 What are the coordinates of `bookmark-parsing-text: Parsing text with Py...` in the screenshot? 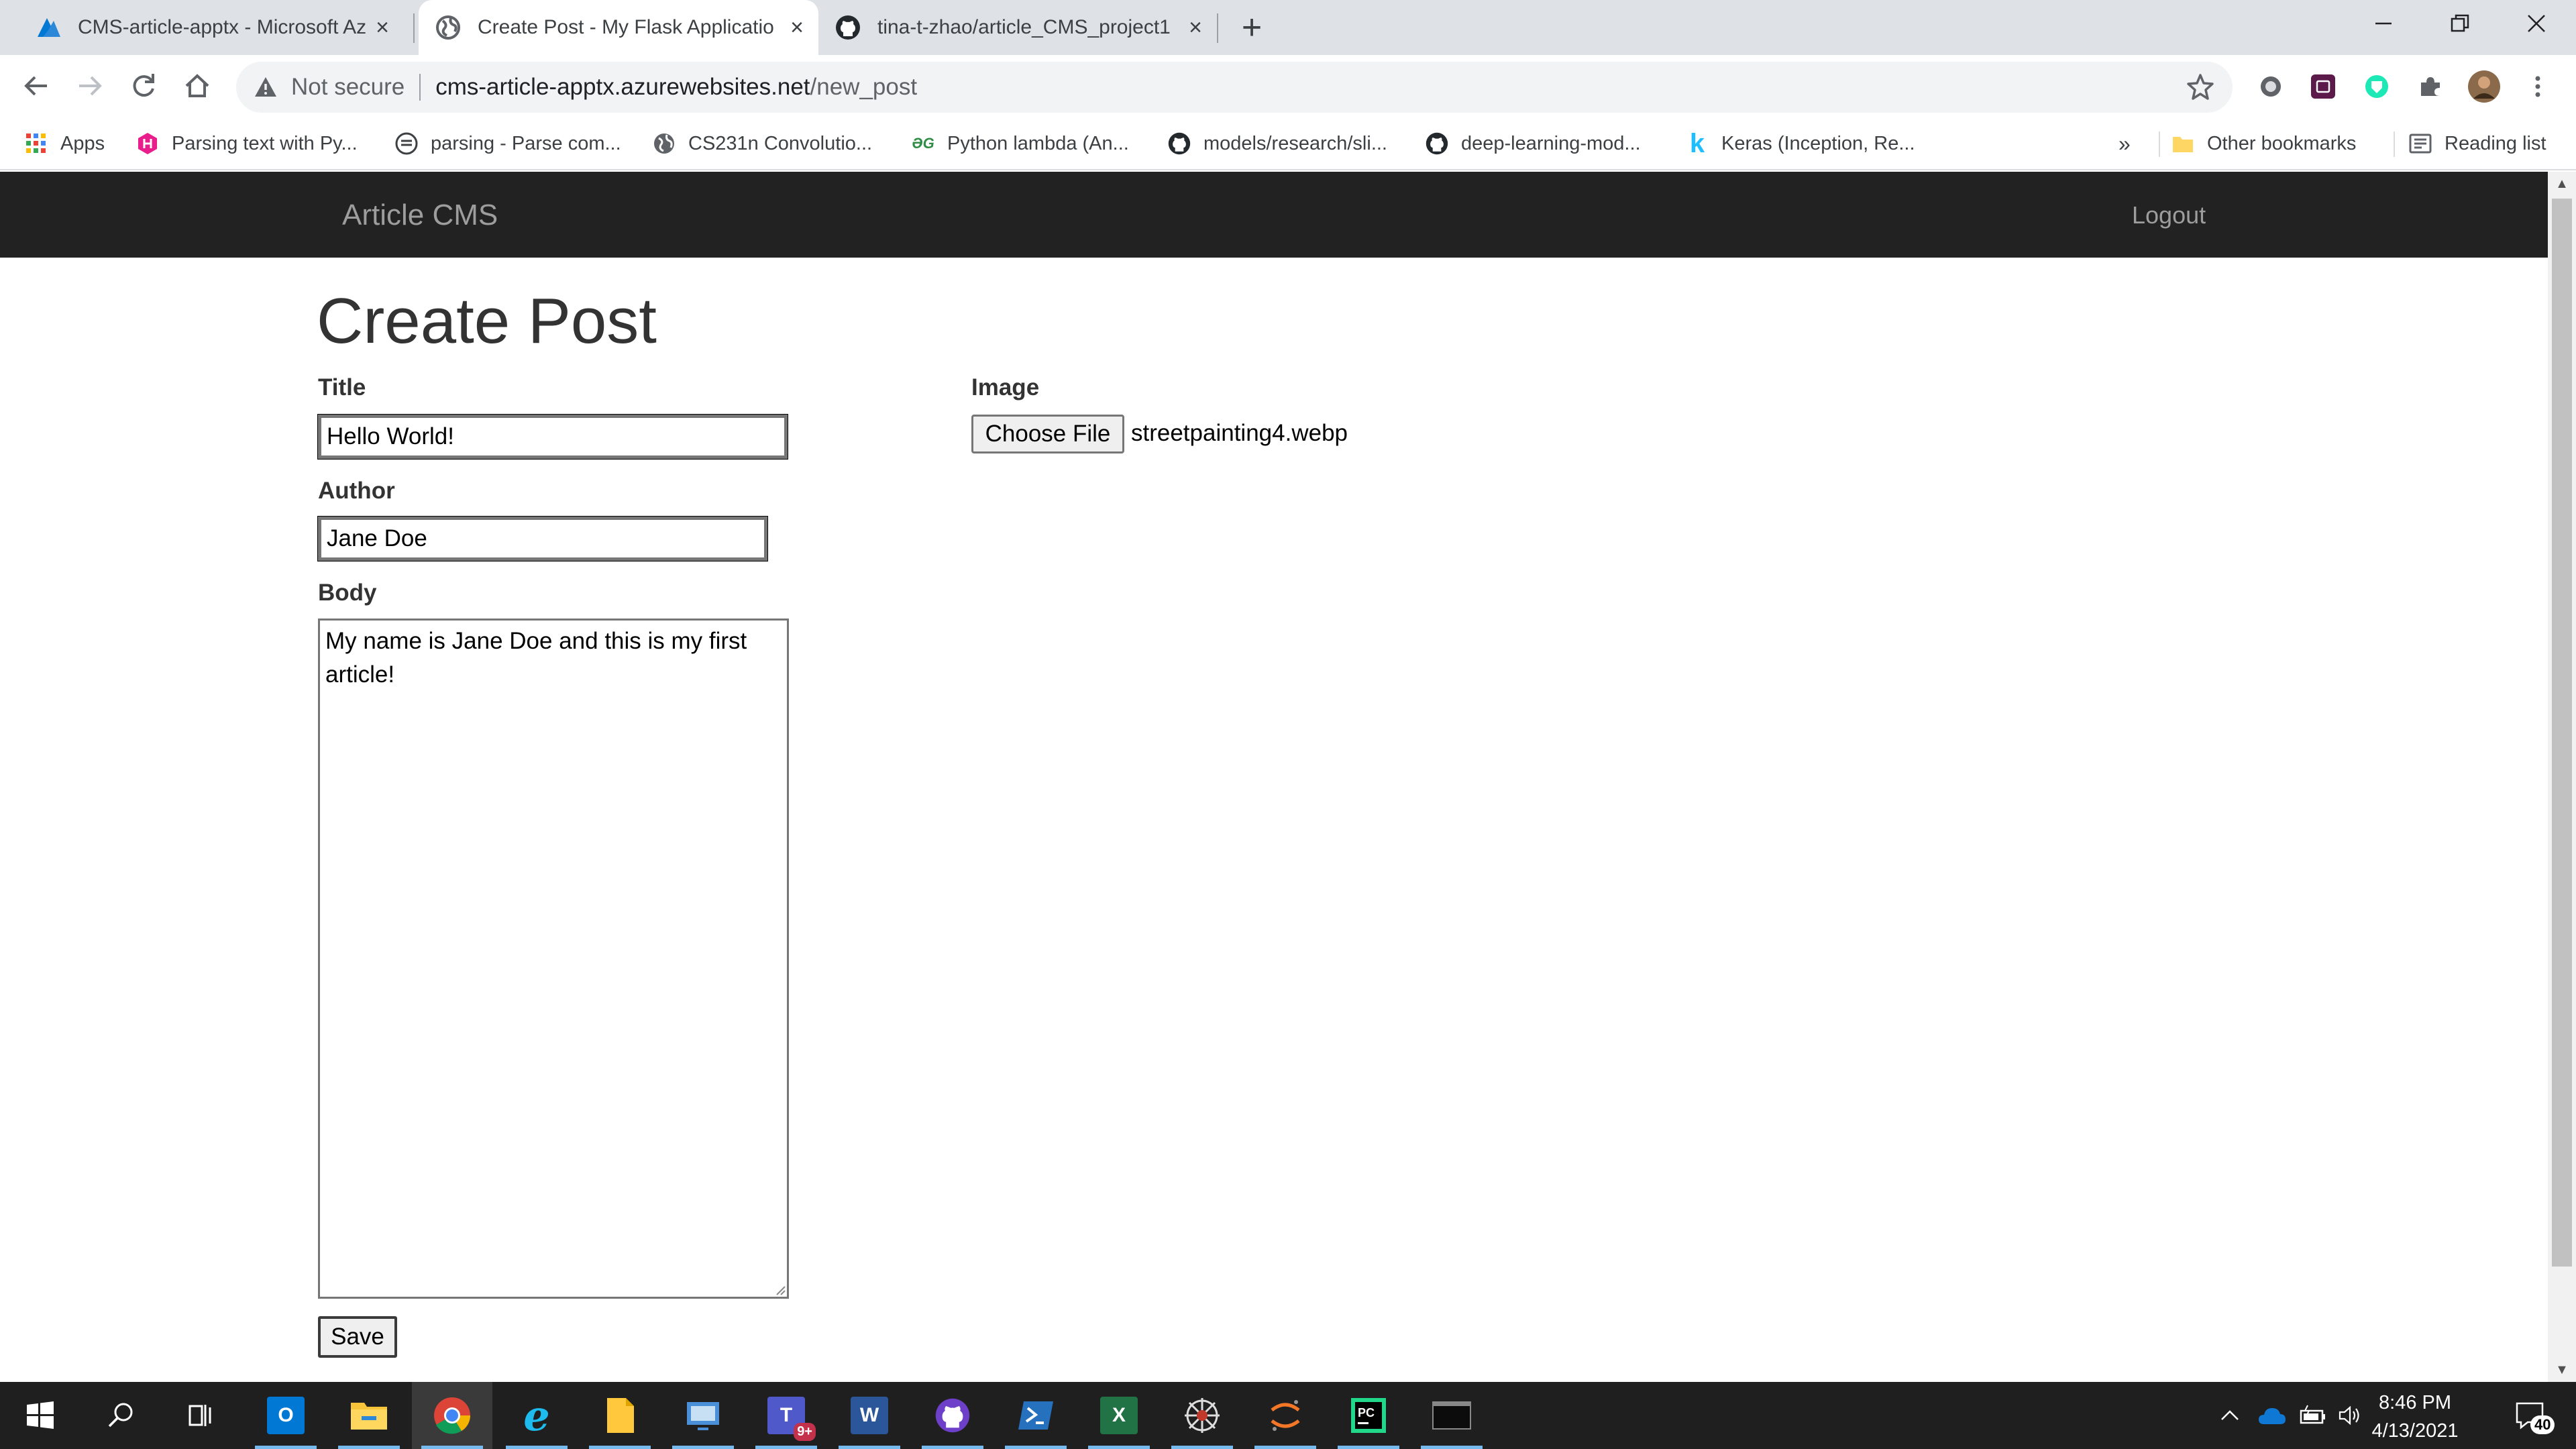 It's located at (247, 143).